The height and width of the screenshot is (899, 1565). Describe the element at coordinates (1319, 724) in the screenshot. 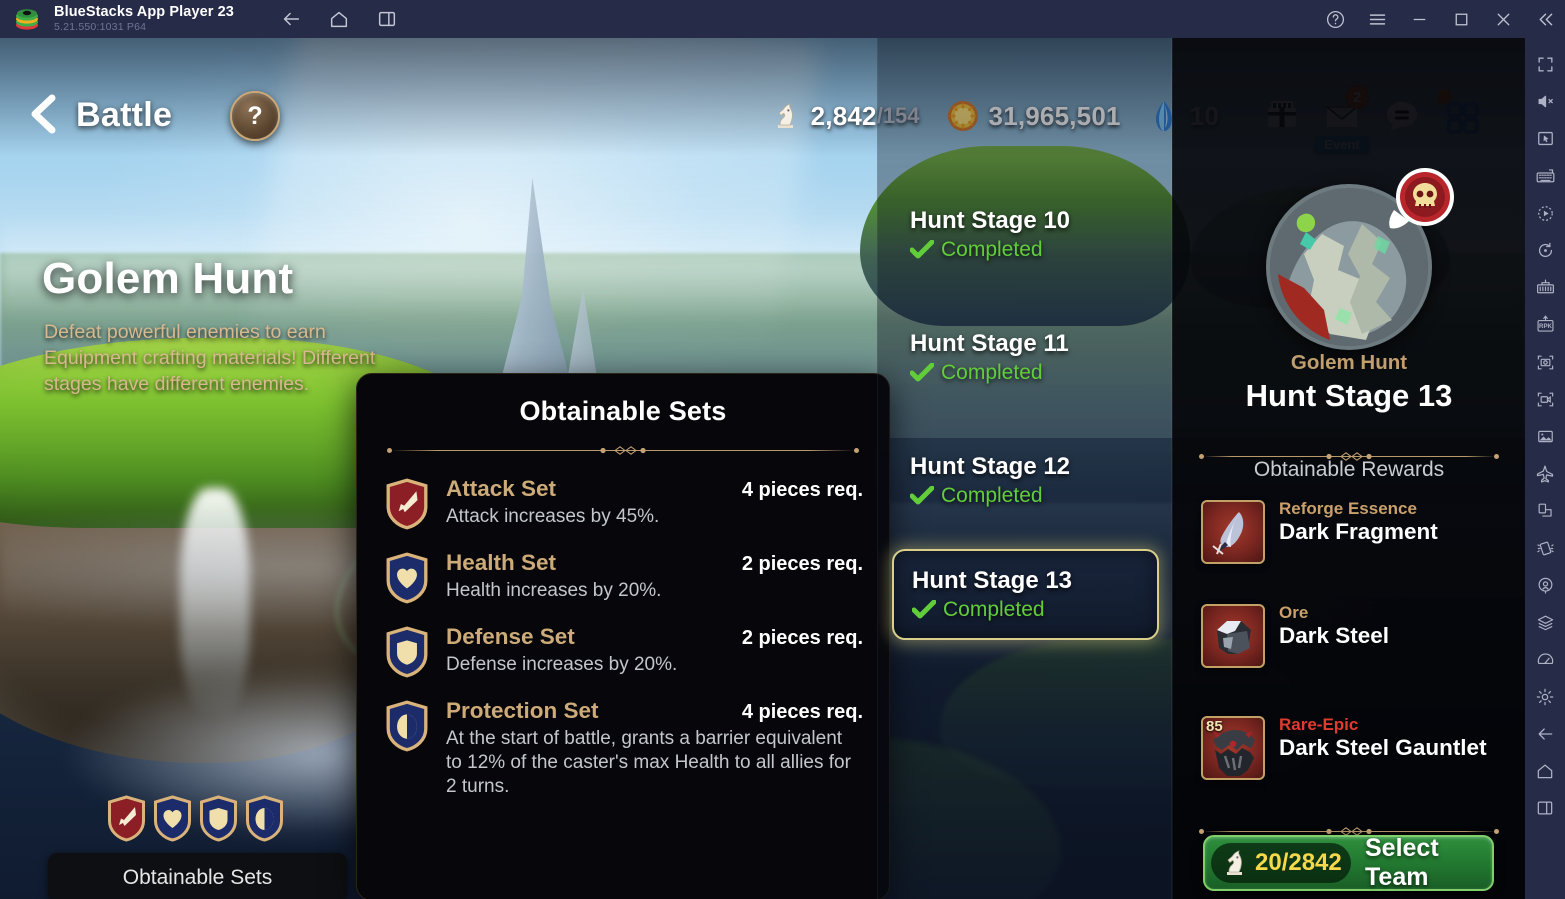

I see `reward-grade: Rare-Epic` at that location.